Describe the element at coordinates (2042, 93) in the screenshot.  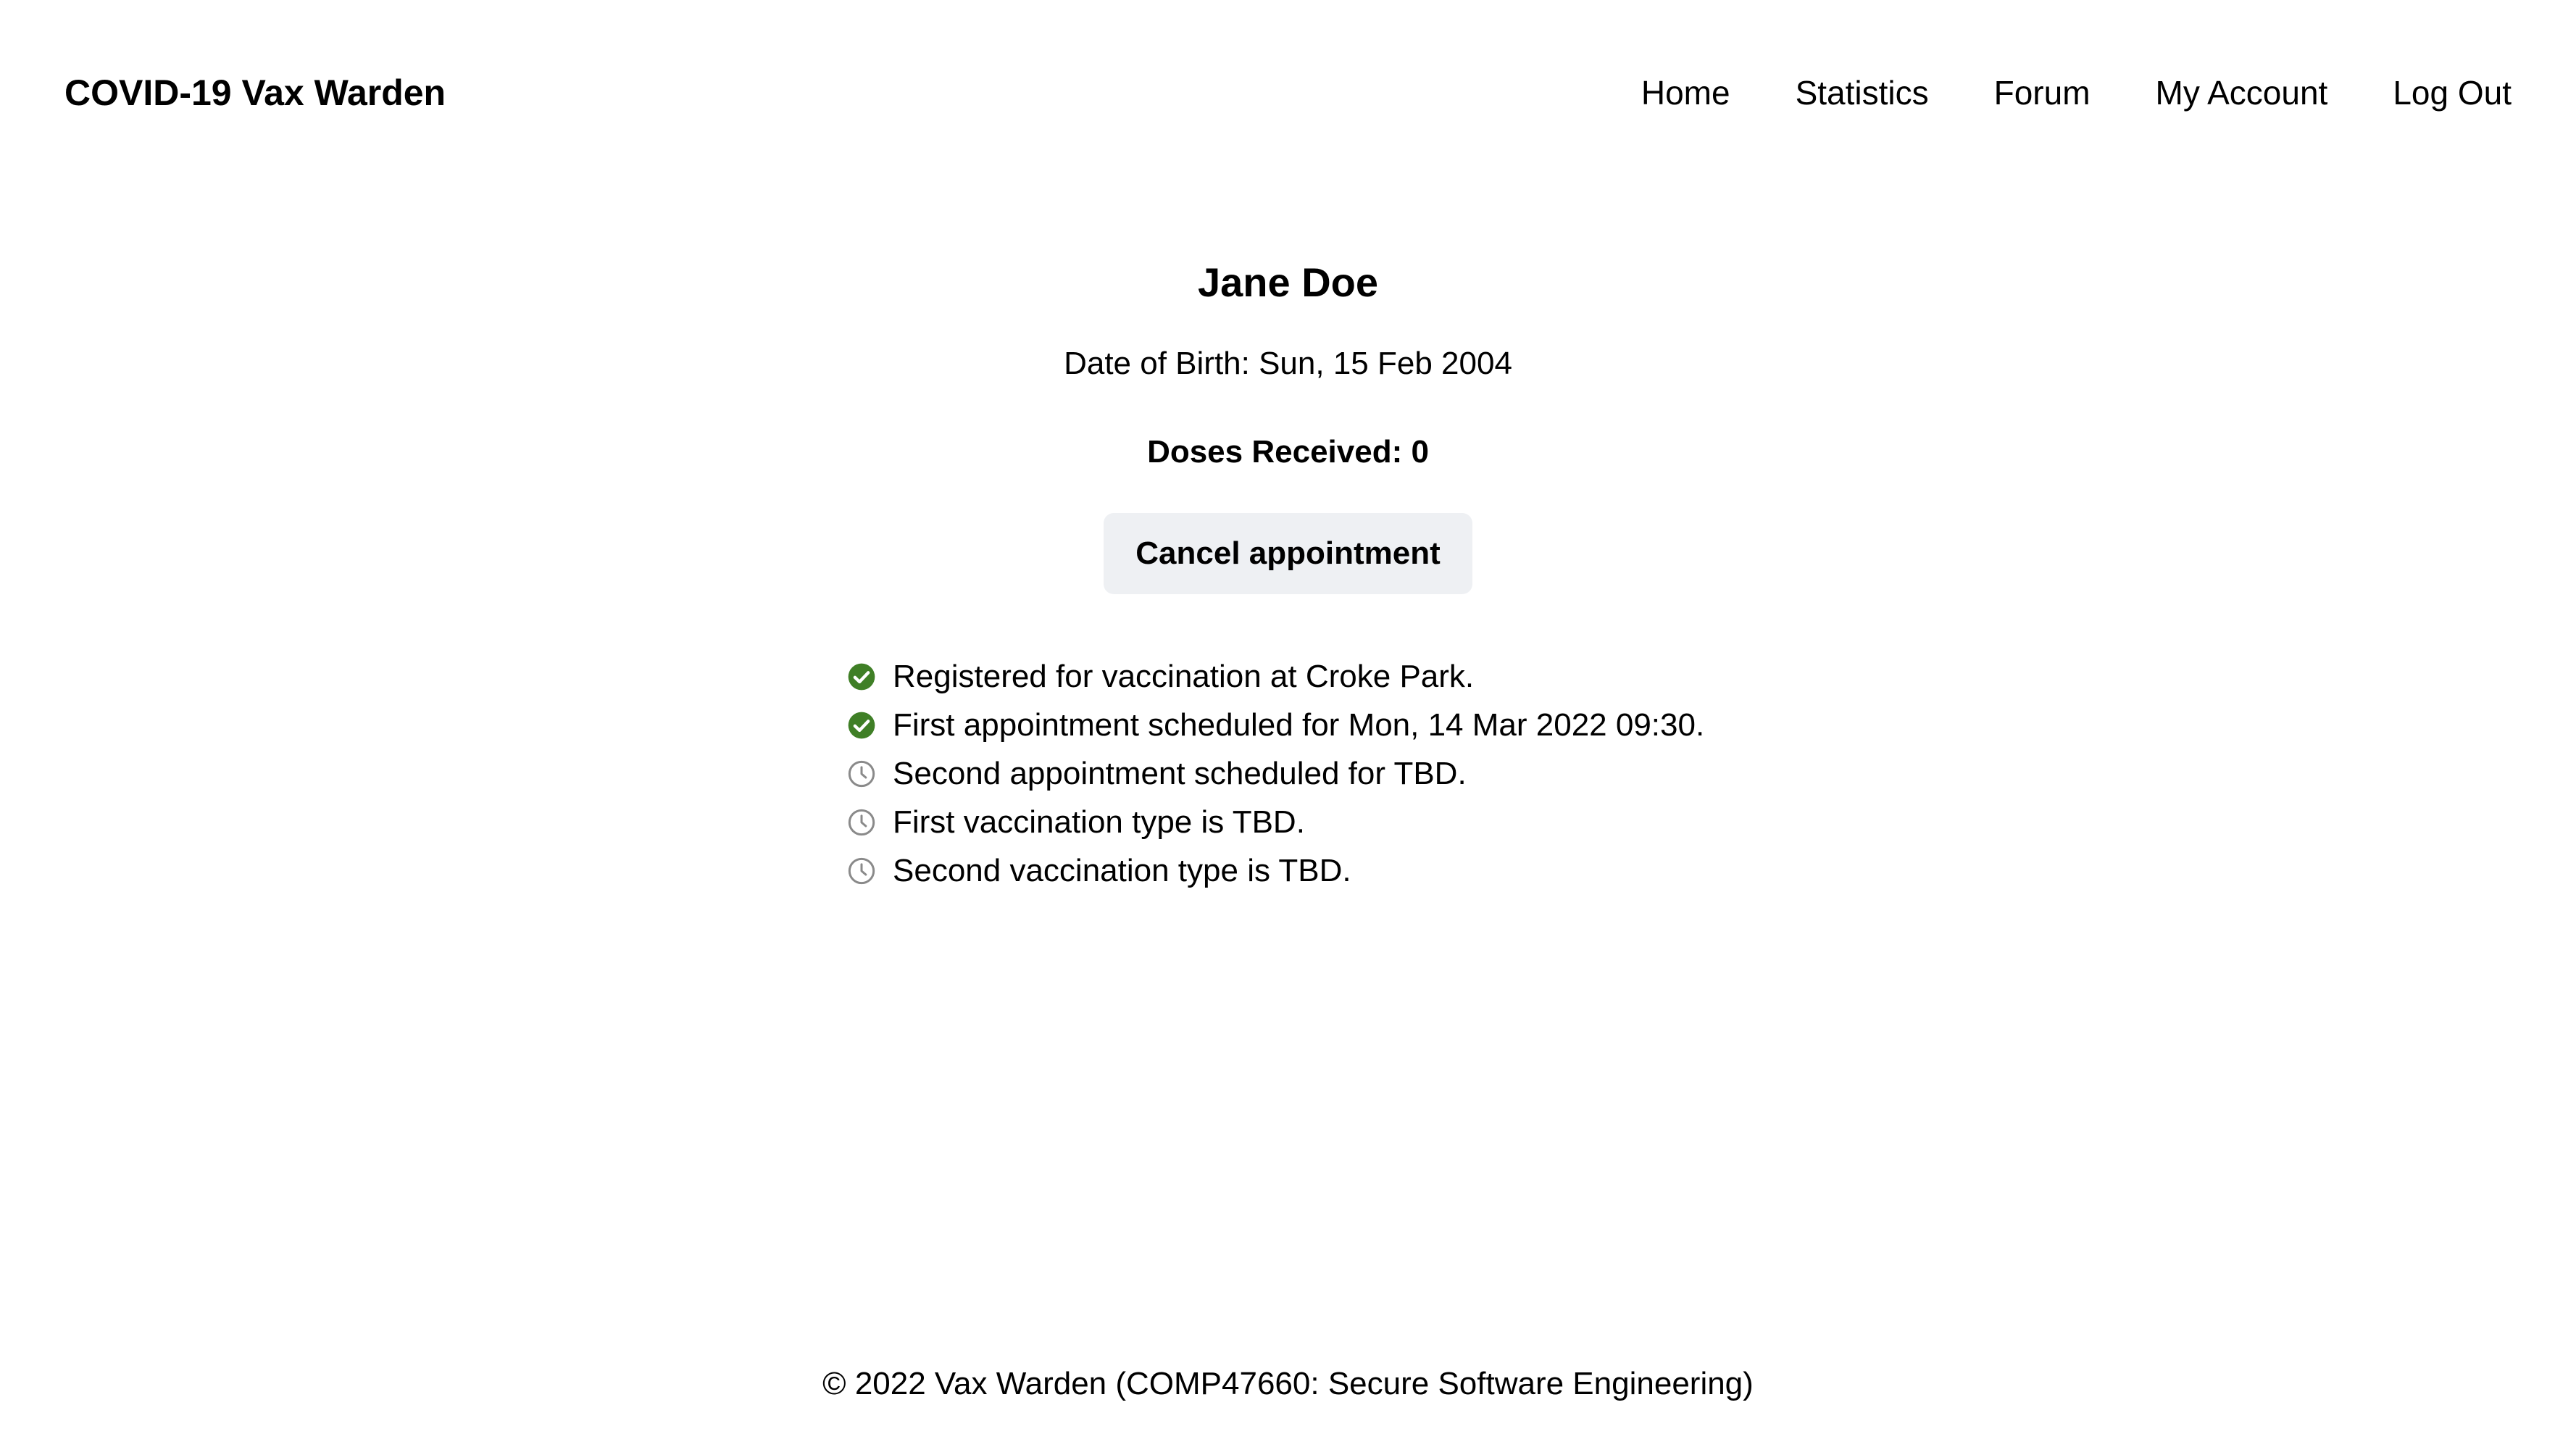
I see `nav-forum-link: Forum` at that location.